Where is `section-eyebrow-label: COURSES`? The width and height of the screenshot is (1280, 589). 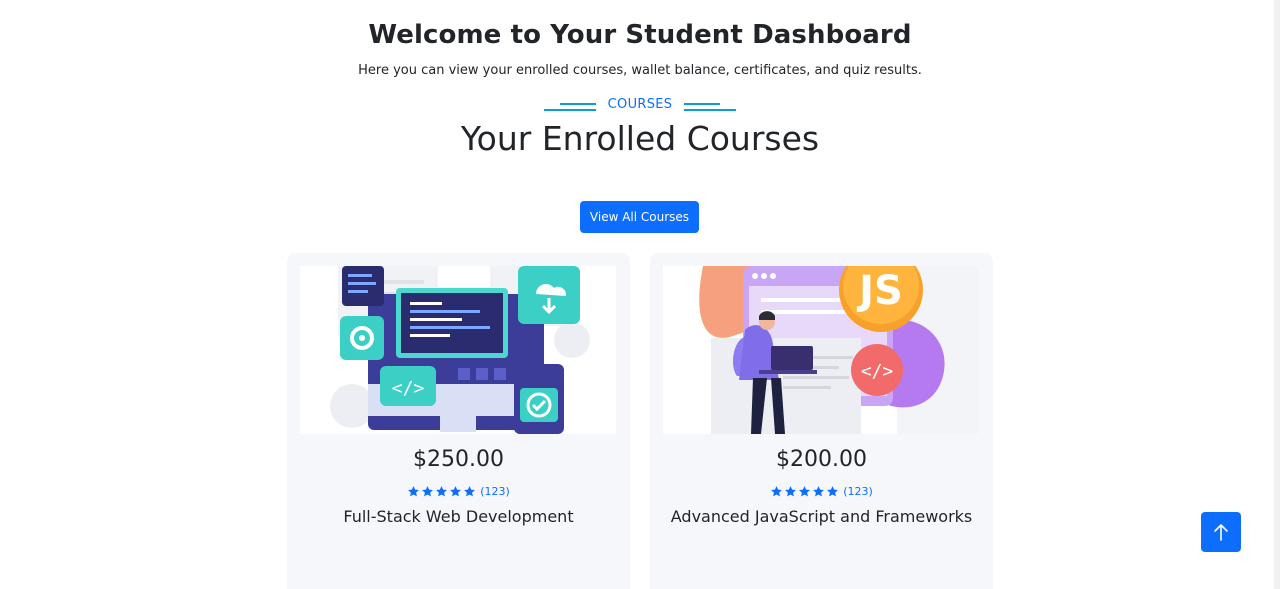
section-eyebrow-label: COURSES is located at coordinates (640, 104).